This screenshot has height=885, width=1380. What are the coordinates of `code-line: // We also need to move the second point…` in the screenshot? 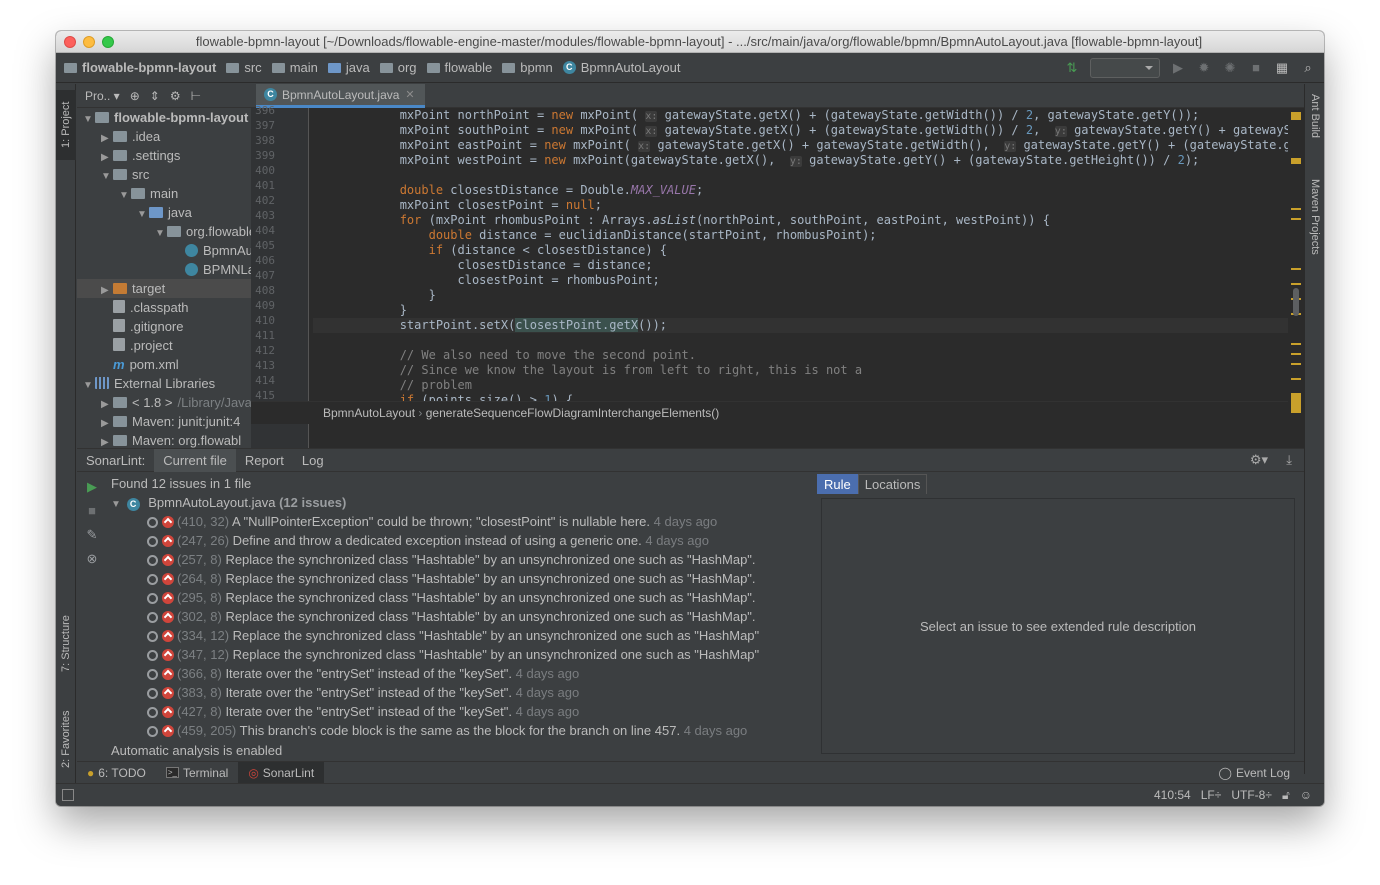 It's located at (547, 355).